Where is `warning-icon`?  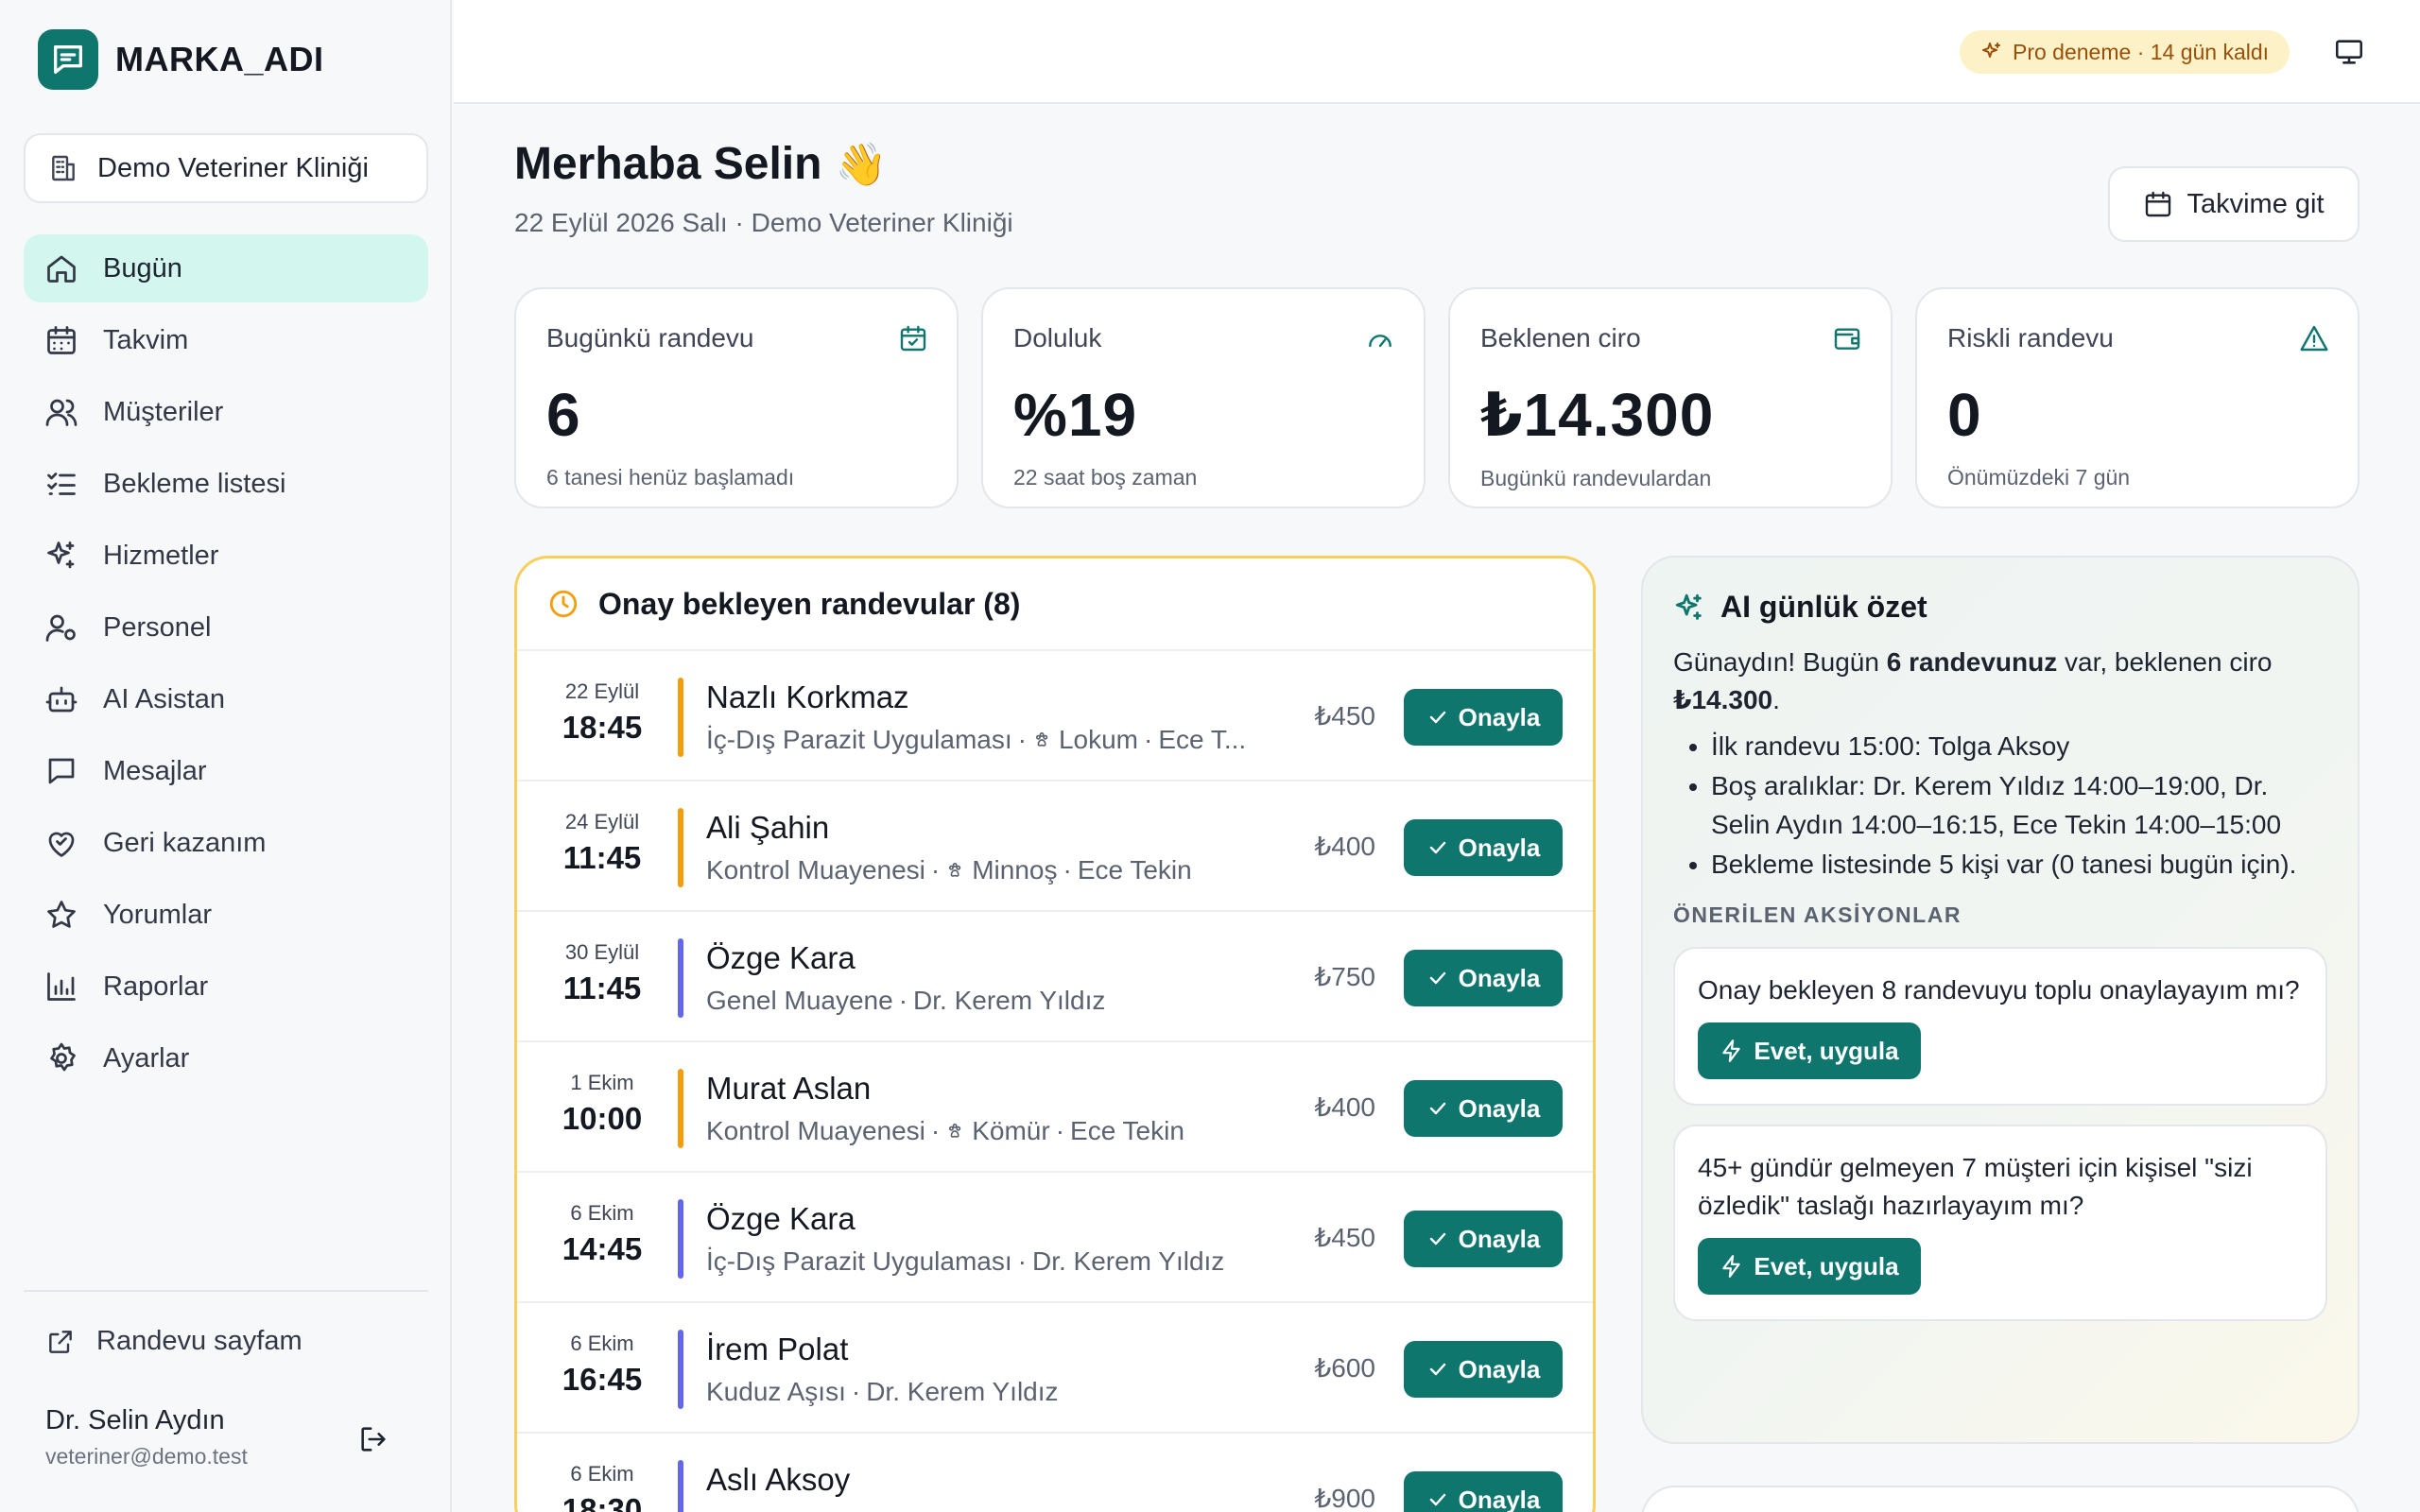
warning-icon is located at coordinates (2314, 338).